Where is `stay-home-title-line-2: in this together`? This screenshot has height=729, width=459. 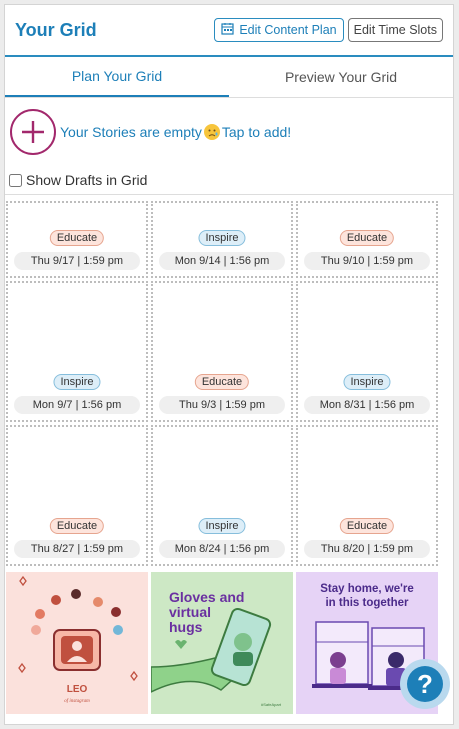 stay-home-title-line-2: in this together is located at coordinates (367, 603).